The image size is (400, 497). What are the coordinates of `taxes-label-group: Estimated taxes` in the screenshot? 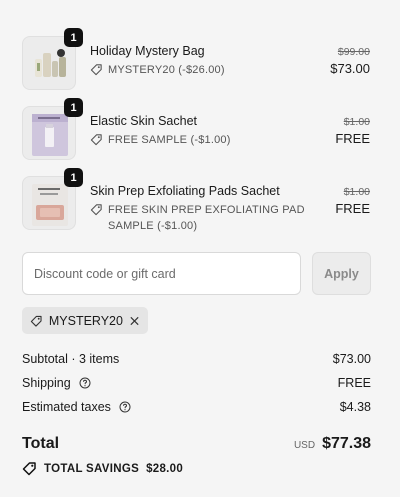 It's located at (76, 407).